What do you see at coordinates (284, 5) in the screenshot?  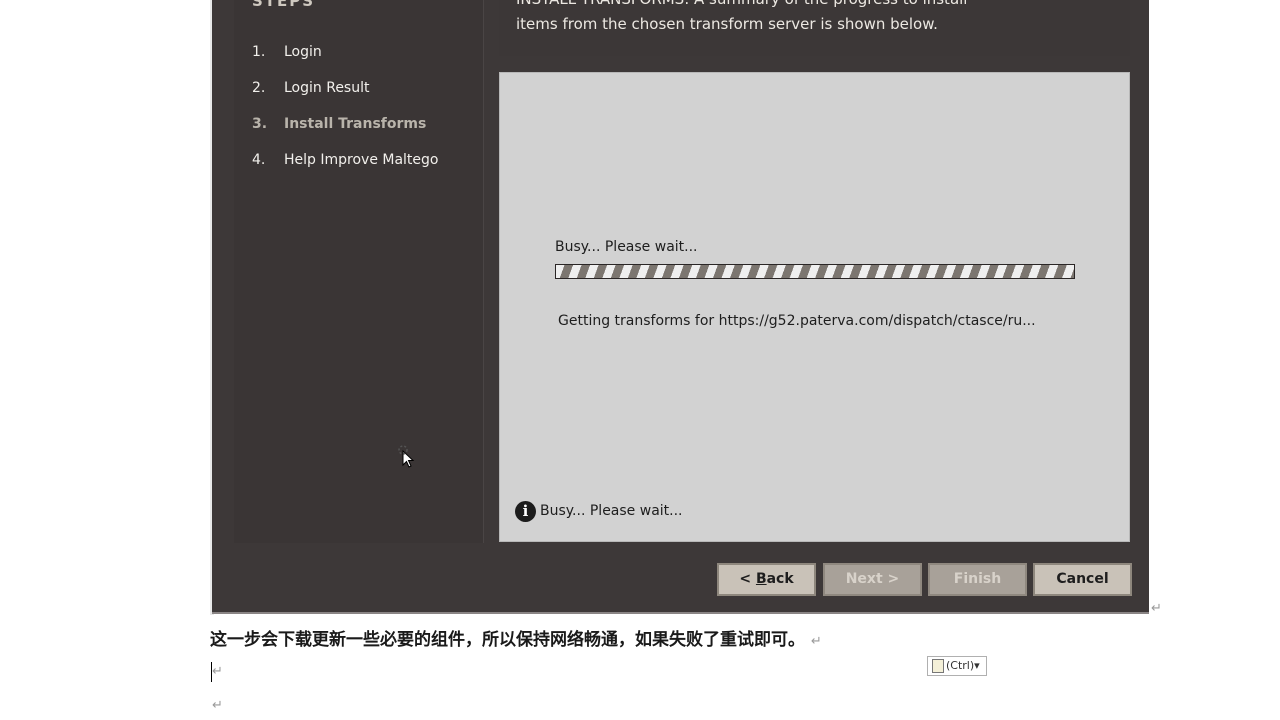 I see `steps-title: STEPS` at bounding box center [284, 5].